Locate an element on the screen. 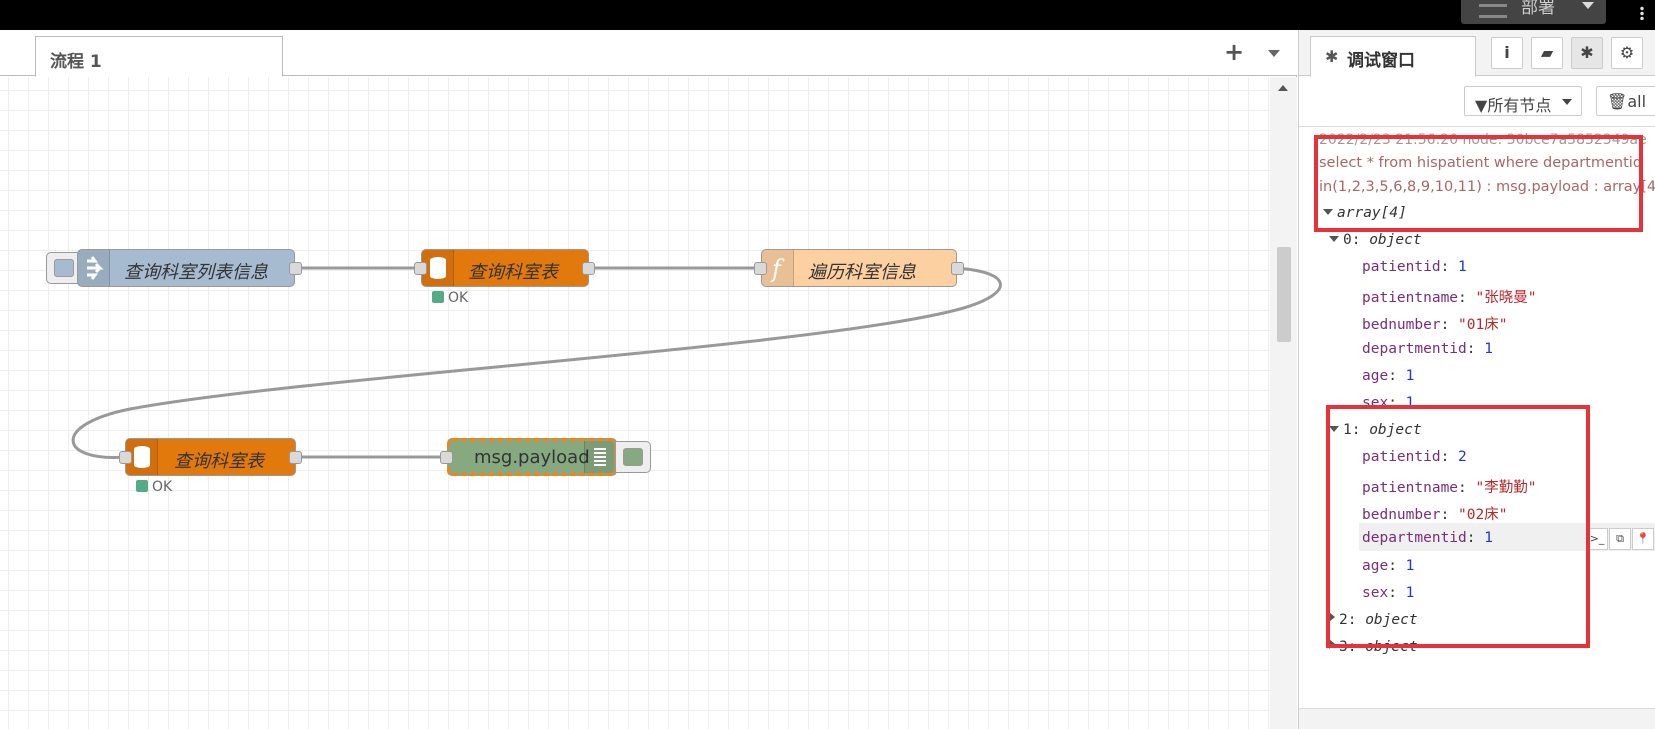 Image resolution: width=1655 pixels, height=729 pixels. wires is located at coordinates (536, 362).